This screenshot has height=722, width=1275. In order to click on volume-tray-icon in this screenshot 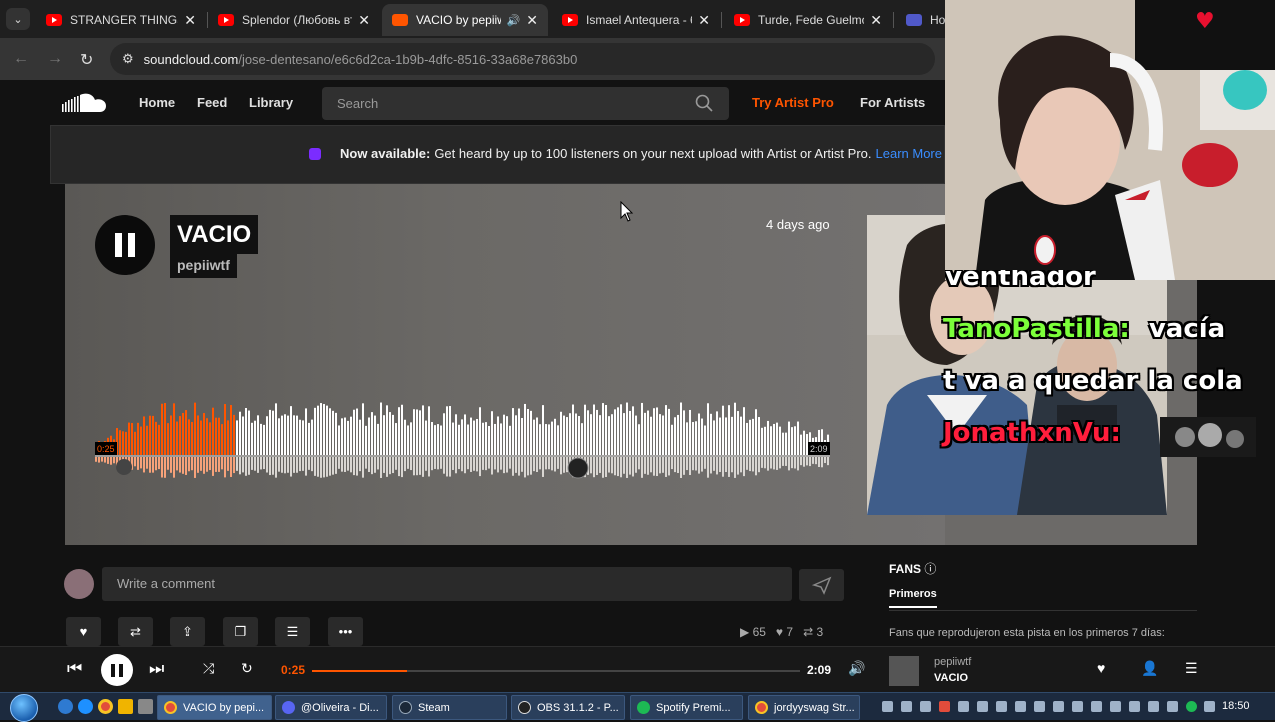, I will do `click(1209, 706)`.